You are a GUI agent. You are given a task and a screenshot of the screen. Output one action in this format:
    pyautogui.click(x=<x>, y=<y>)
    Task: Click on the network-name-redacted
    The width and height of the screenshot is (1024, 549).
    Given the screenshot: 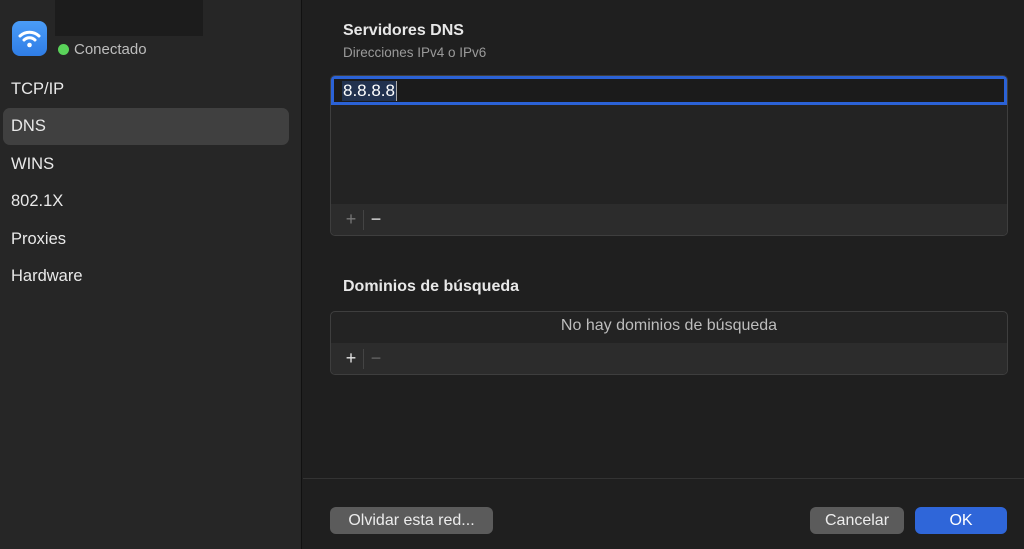 What is the action you would take?
    pyautogui.click(x=129, y=18)
    